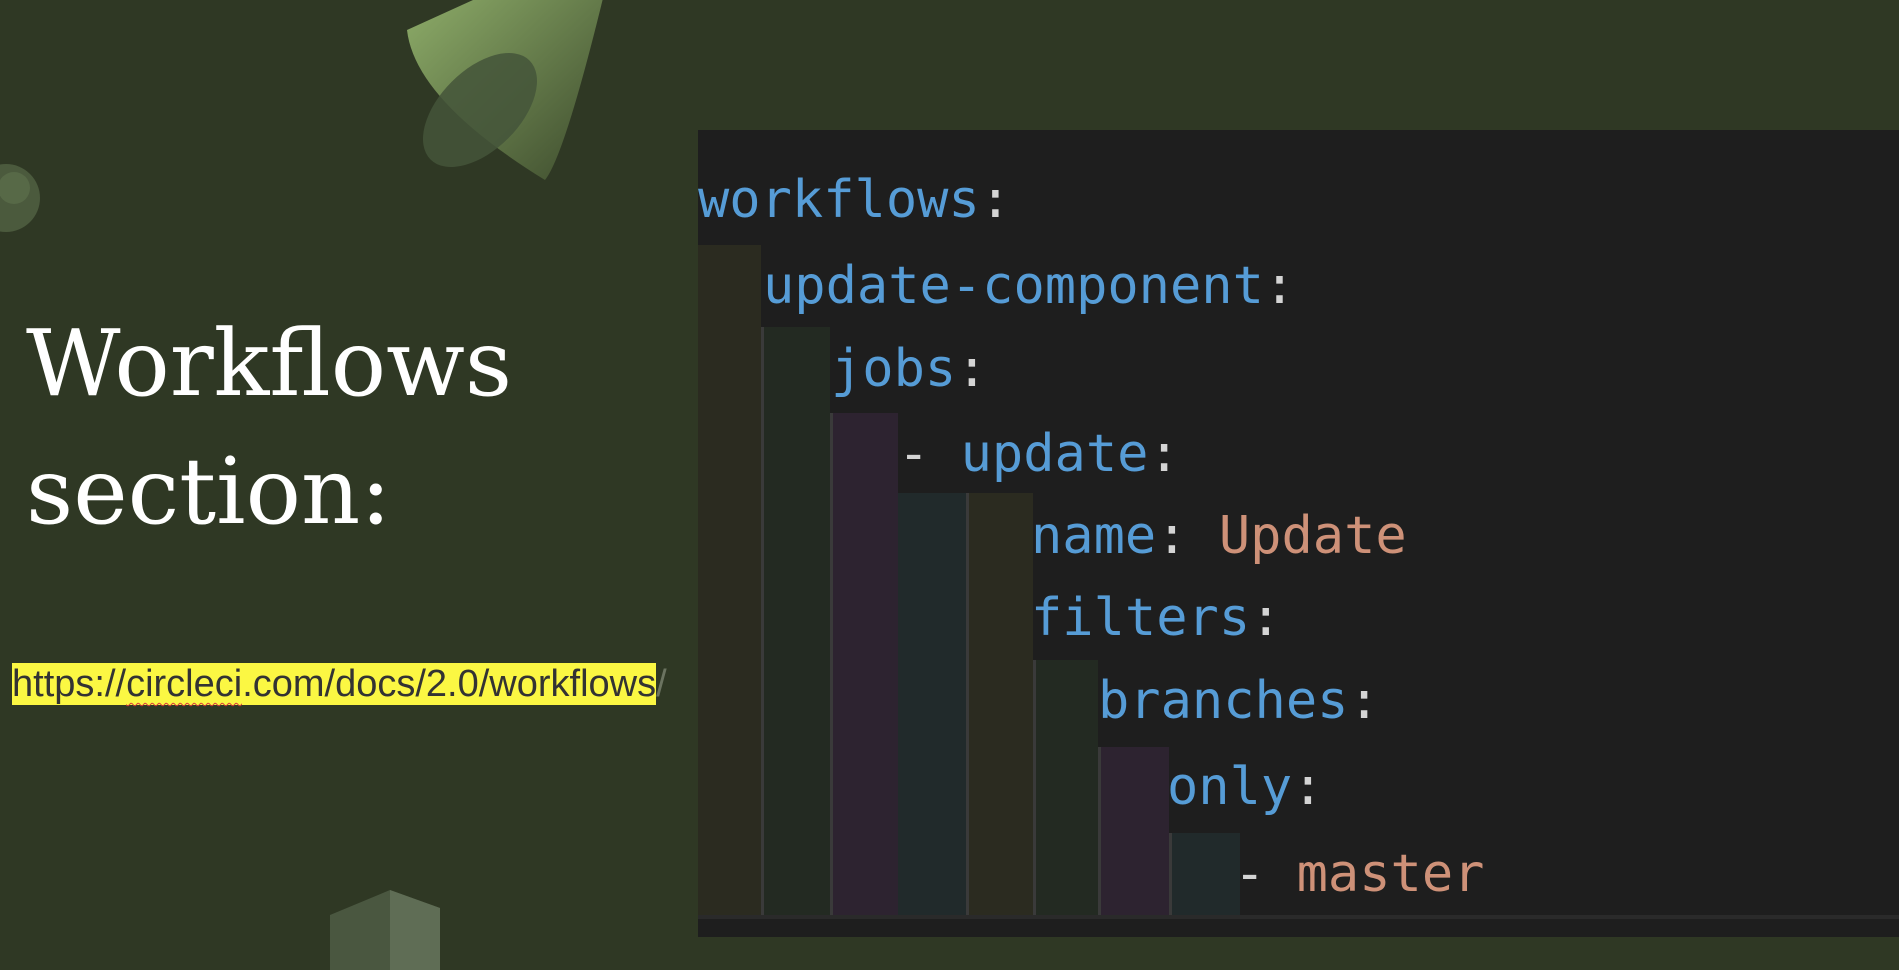 The image size is (1899, 970). I want to click on slide-title: Workflows section:, so click(269, 428).